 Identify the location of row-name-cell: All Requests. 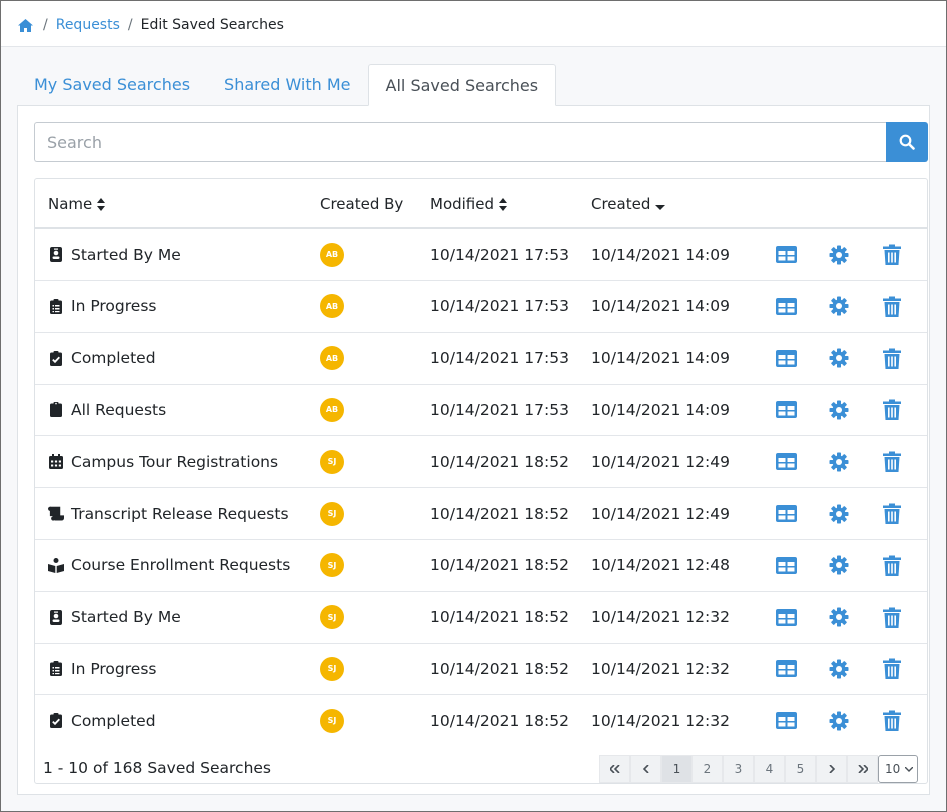
(107, 409).